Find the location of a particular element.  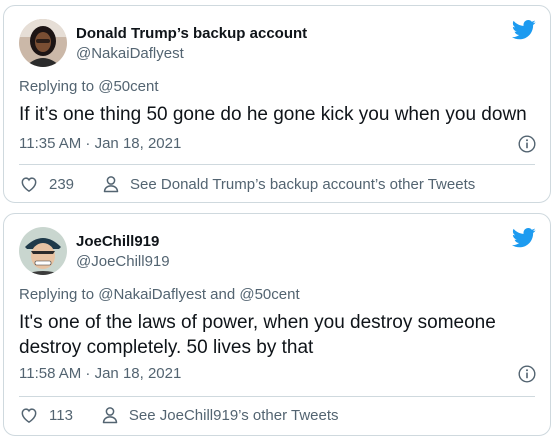

reply-to-link: @NakaiDaflyest and @50cent is located at coordinates (198, 294).